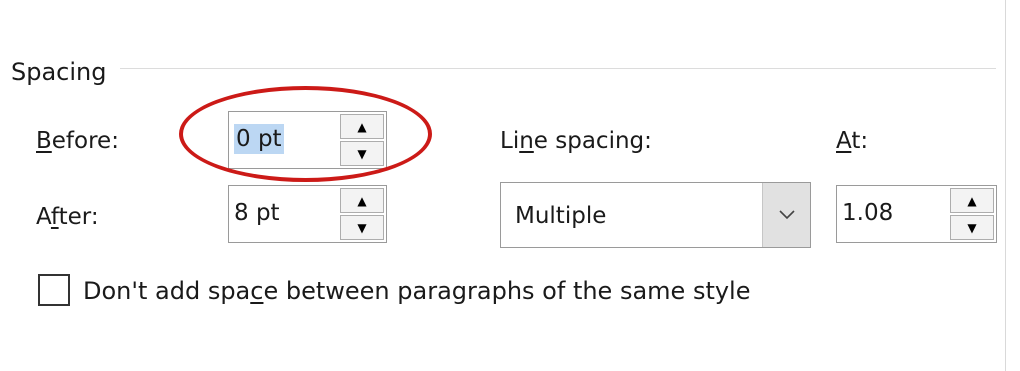 The height and width of the screenshot is (371, 1020). I want to click on spacing-group-title: Spacing, so click(59, 72).